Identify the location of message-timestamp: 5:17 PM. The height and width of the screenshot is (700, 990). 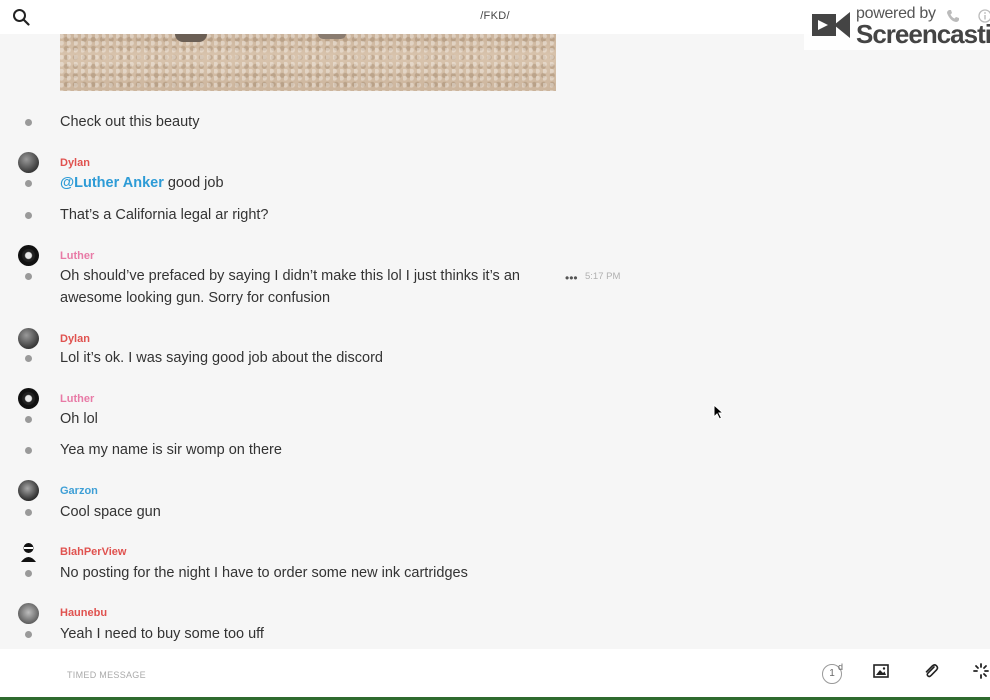
(603, 276).